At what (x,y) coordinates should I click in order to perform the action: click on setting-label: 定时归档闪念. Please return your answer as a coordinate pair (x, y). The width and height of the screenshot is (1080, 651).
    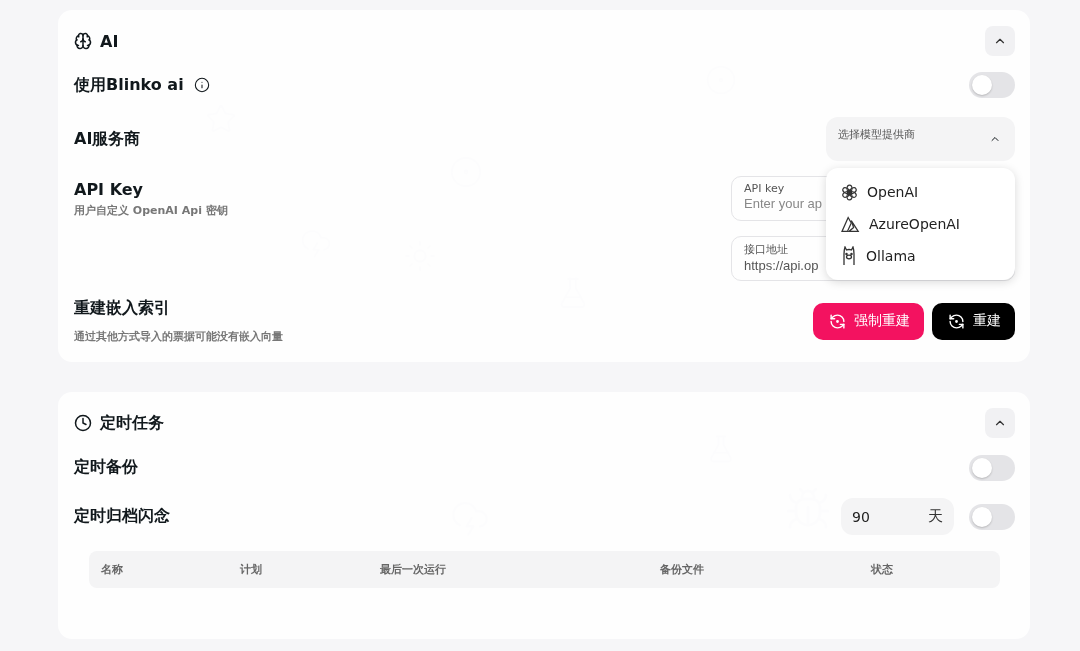
    Looking at the image, I should click on (122, 516).